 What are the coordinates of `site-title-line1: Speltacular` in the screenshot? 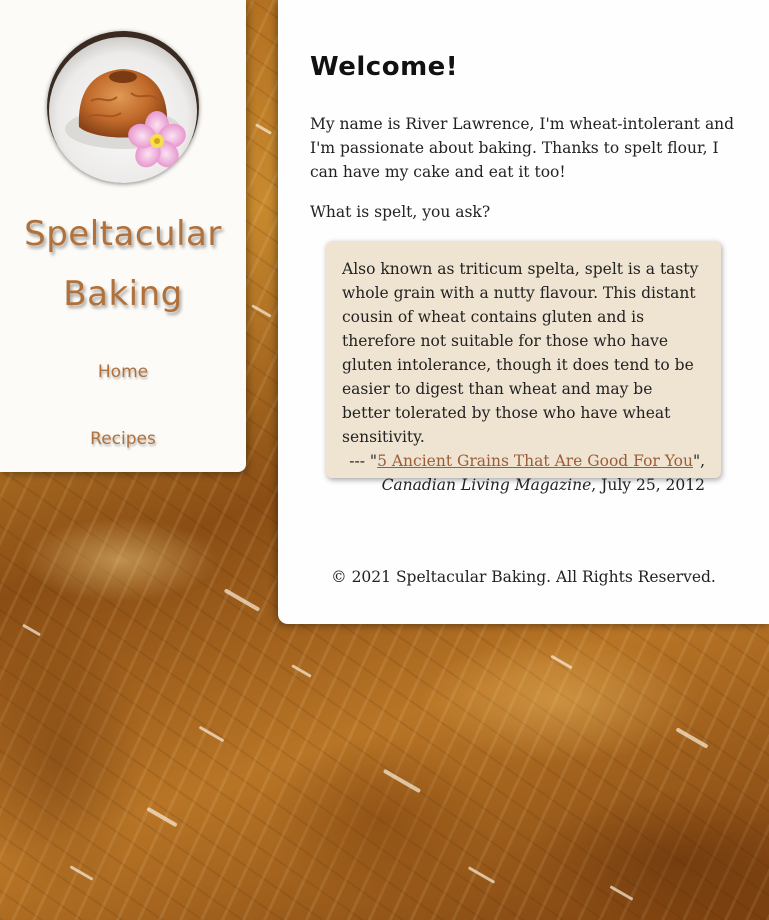 It's located at (123, 234).